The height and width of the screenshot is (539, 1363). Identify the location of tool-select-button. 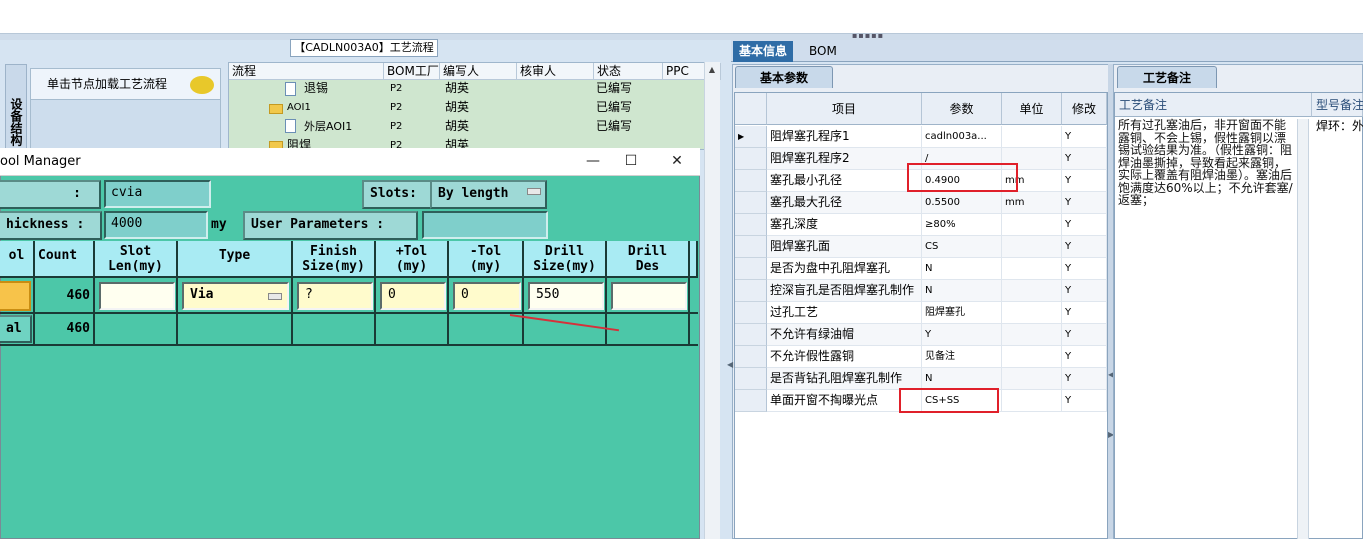
(15, 296).